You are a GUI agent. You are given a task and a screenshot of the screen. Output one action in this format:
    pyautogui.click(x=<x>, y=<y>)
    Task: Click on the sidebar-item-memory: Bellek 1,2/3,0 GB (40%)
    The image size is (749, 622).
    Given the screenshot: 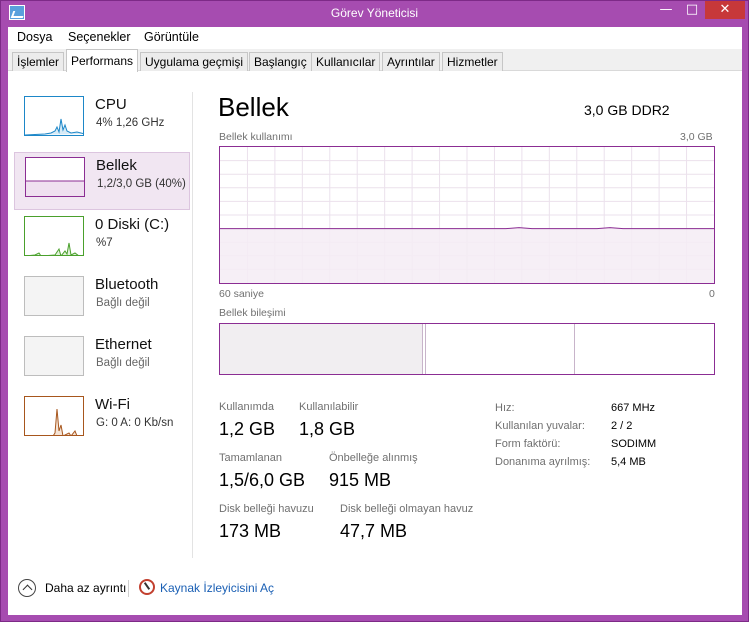 What is the action you would take?
    pyautogui.click(x=102, y=181)
    